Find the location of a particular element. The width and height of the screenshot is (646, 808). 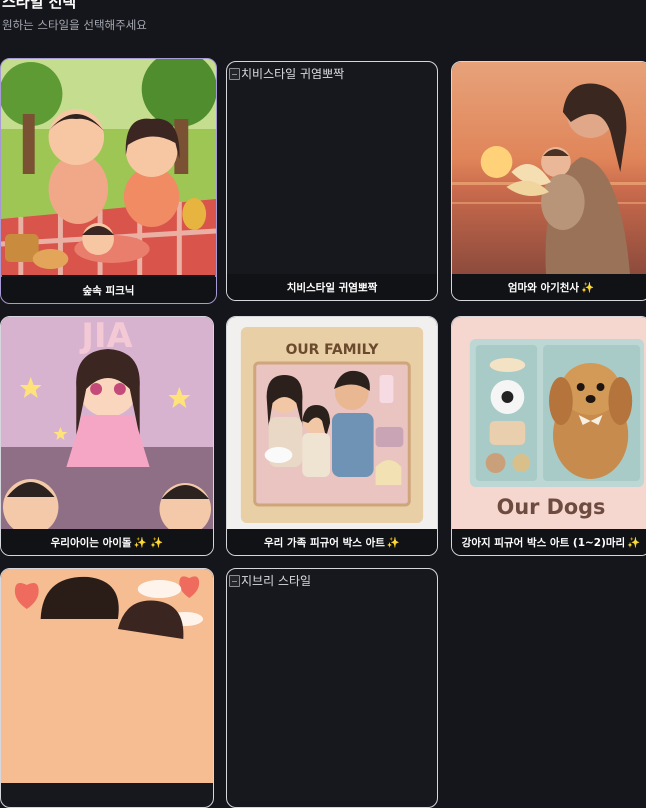

broken-image-alt: 지브리 스타일 is located at coordinates (270, 580).